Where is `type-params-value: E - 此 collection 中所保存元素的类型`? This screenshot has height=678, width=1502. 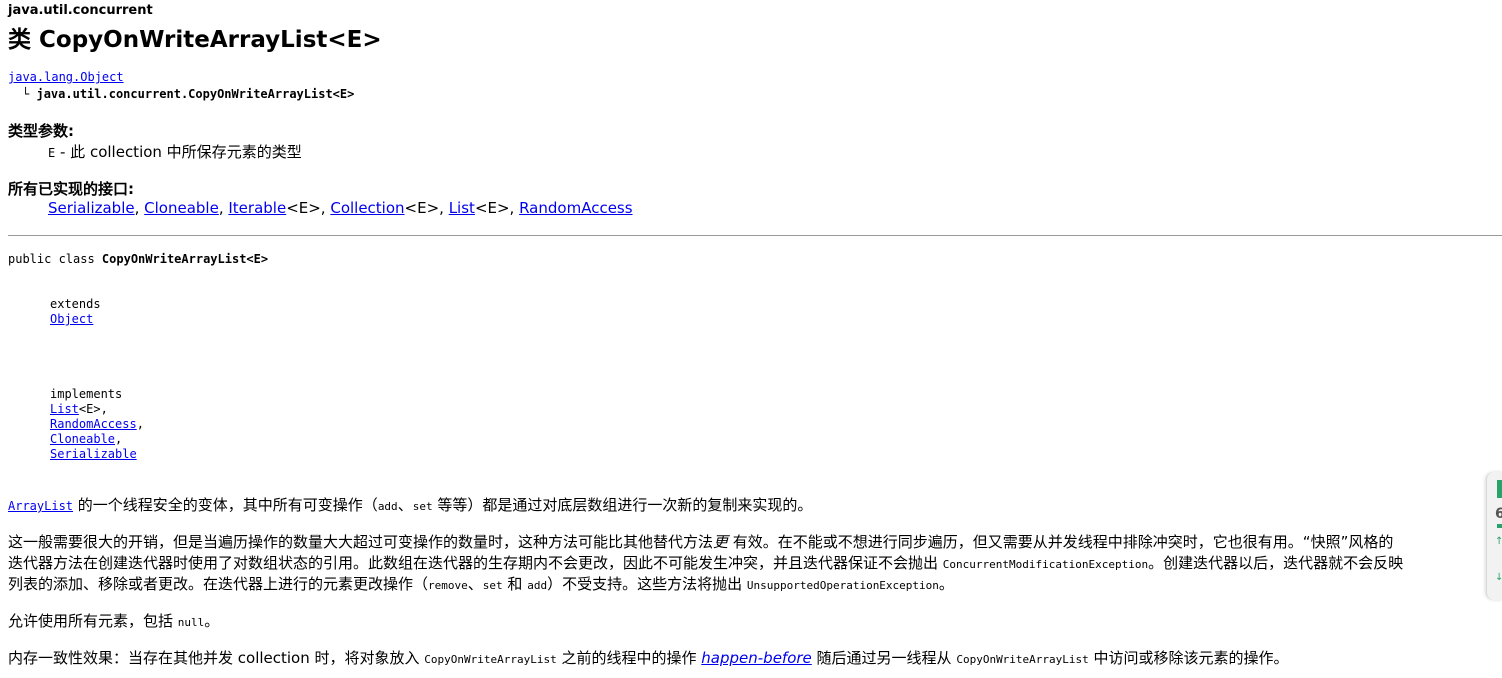
type-params-value: E - 此 collection 中所保存元素的类型 is located at coordinates (175, 151).